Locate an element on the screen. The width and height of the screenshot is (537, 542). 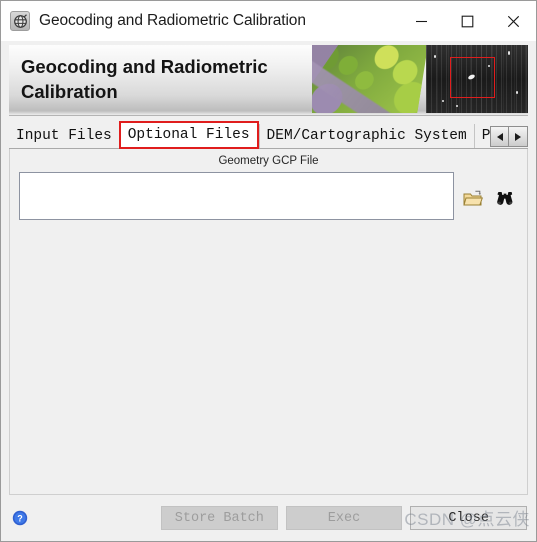
aerial-photo is located at coordinates (370, 79).